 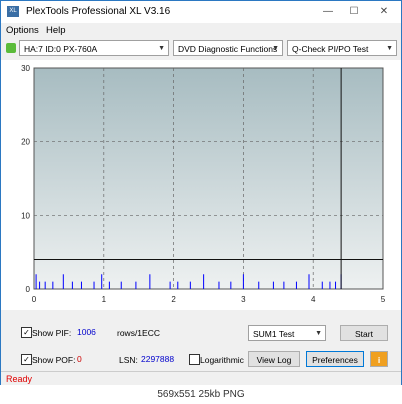 What do you see at coordinates (335, 359) in the screenshot?
I see `preferences-button: Preferences` at bounding box center [335, 359].